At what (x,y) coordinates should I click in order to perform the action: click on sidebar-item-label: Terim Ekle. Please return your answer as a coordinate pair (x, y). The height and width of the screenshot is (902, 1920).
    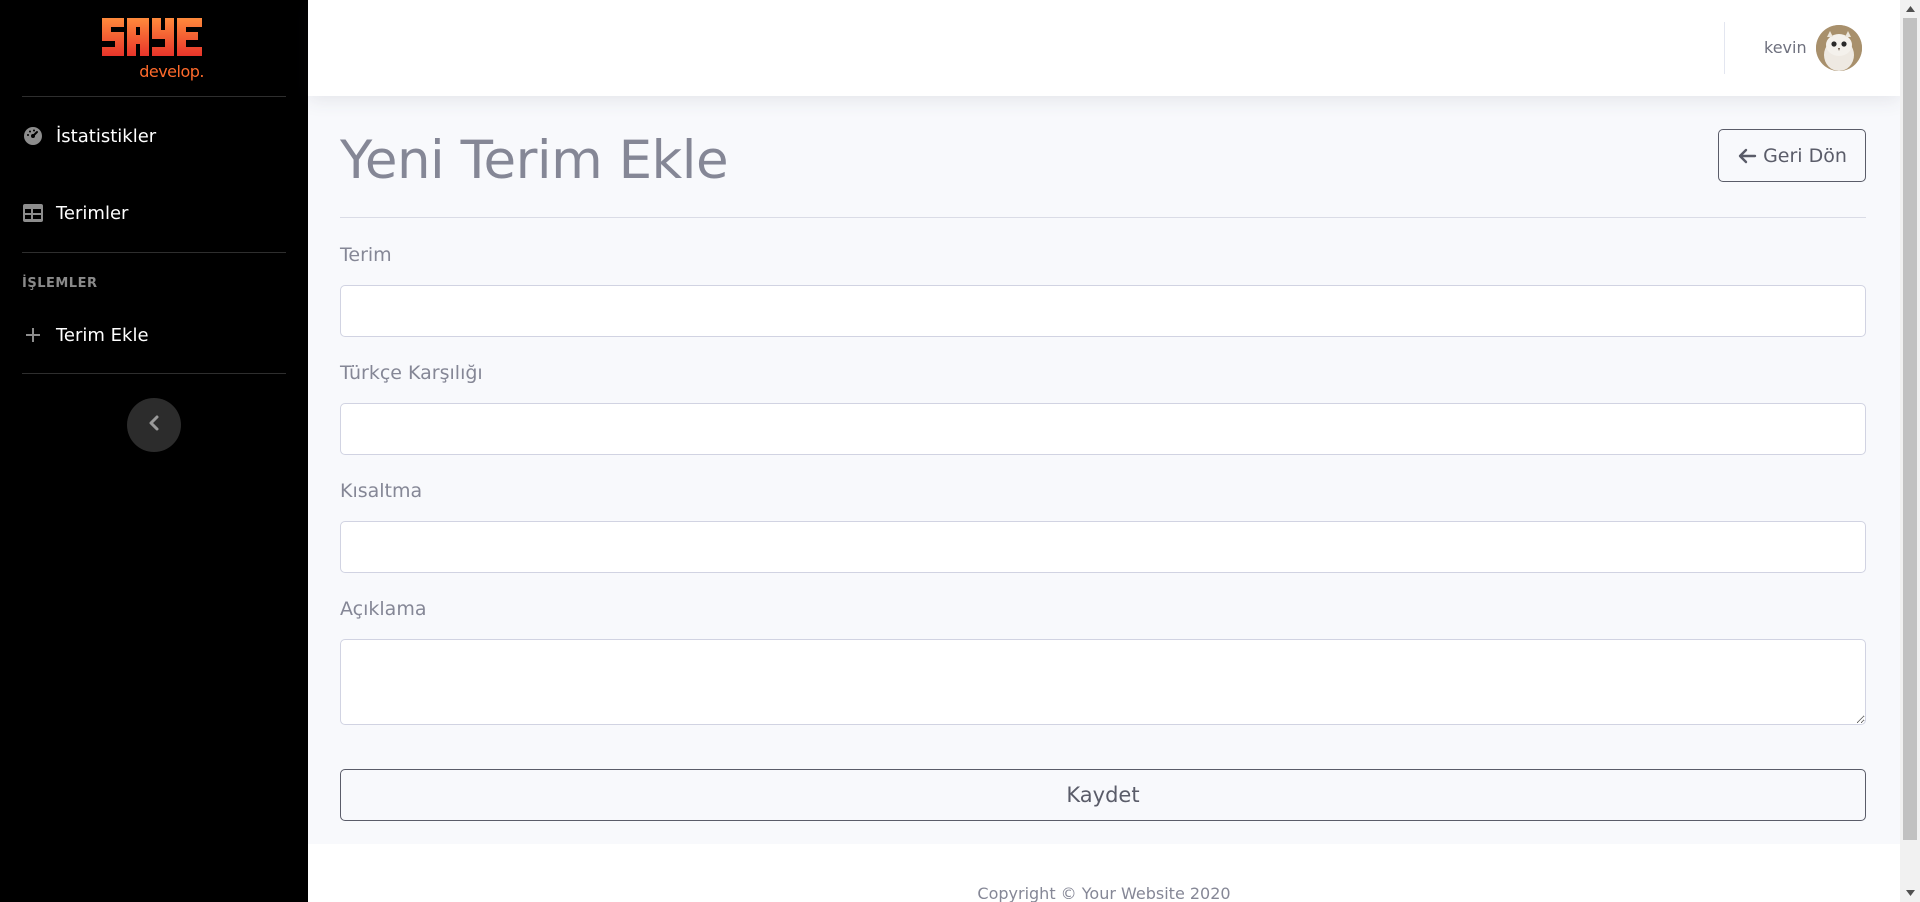
    Looking at the image, I should click on (102, 335).